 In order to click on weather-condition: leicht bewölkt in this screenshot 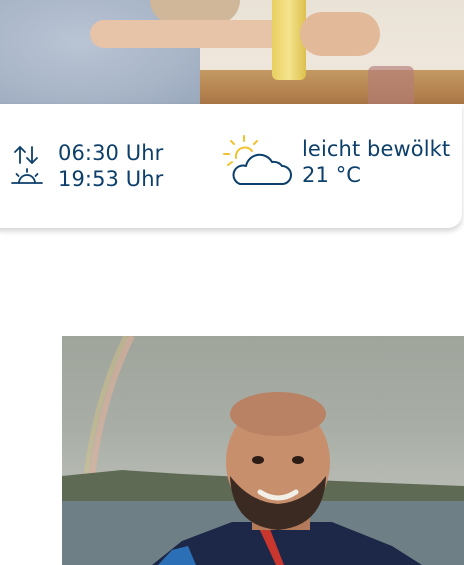, I will do `click(376, 149)`.